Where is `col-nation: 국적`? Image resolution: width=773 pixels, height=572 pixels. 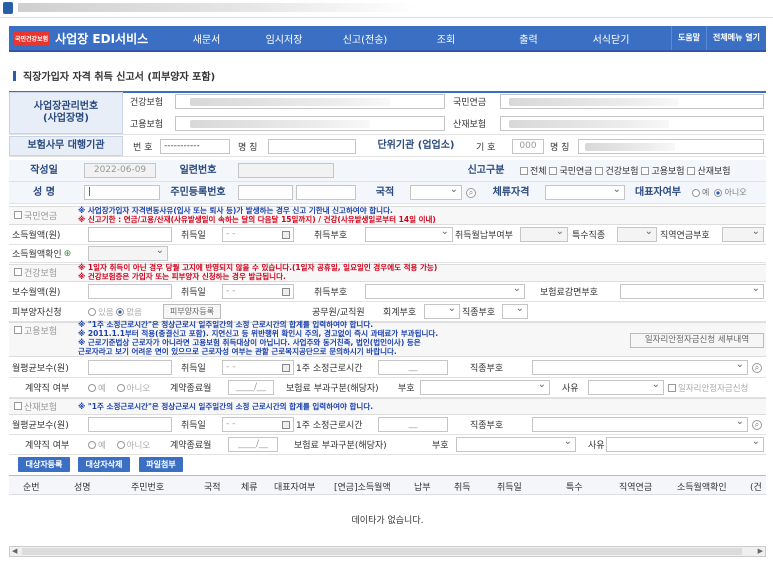 col-nation: 국적 is located at coordinates (212, 486).